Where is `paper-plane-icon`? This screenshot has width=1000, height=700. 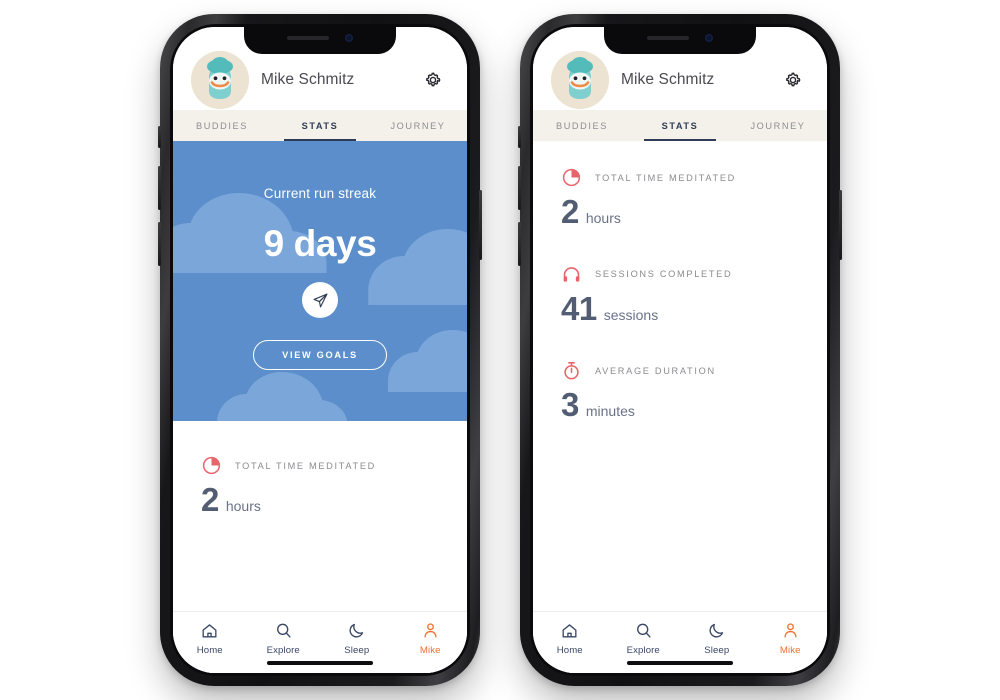 paper-plane-icon is located at coordinates (320, 300).